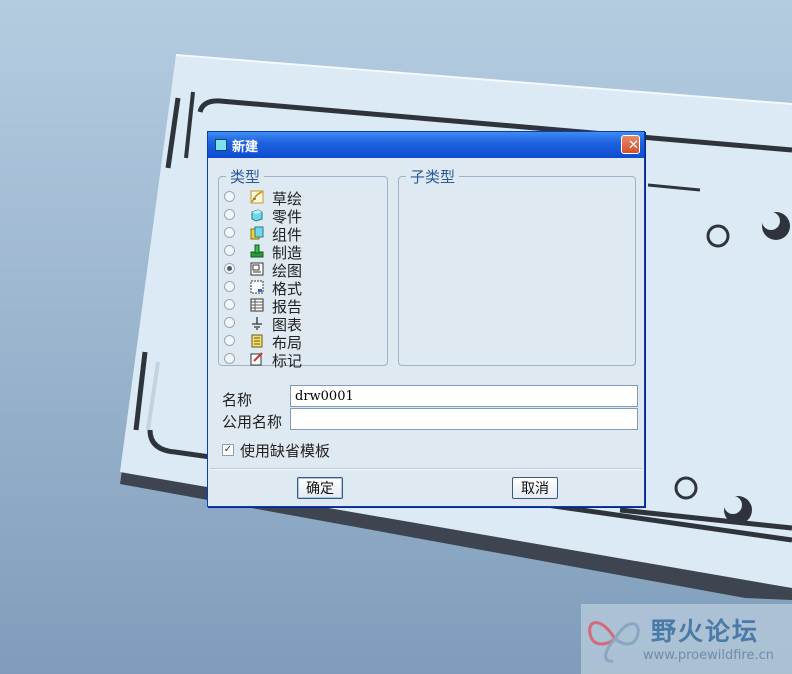 The width and height of the screenshot is (792, 674). I want to click on drawing-icon, so click(257, 269).